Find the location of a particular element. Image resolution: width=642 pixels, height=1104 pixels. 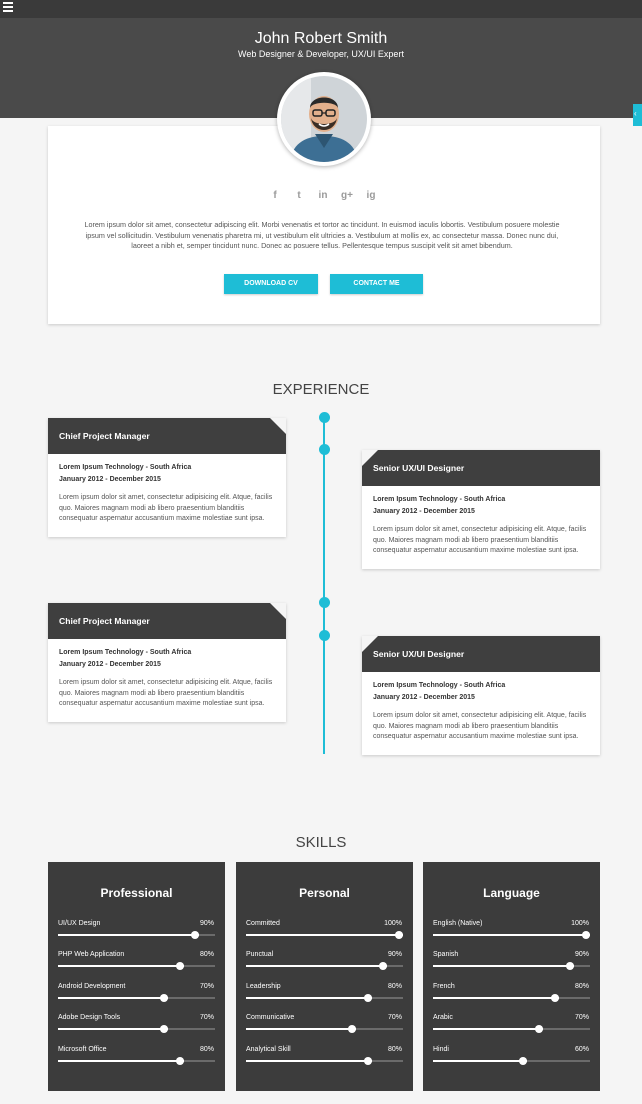

google-plus-icon: g+ is located at coordinates (347, 195).